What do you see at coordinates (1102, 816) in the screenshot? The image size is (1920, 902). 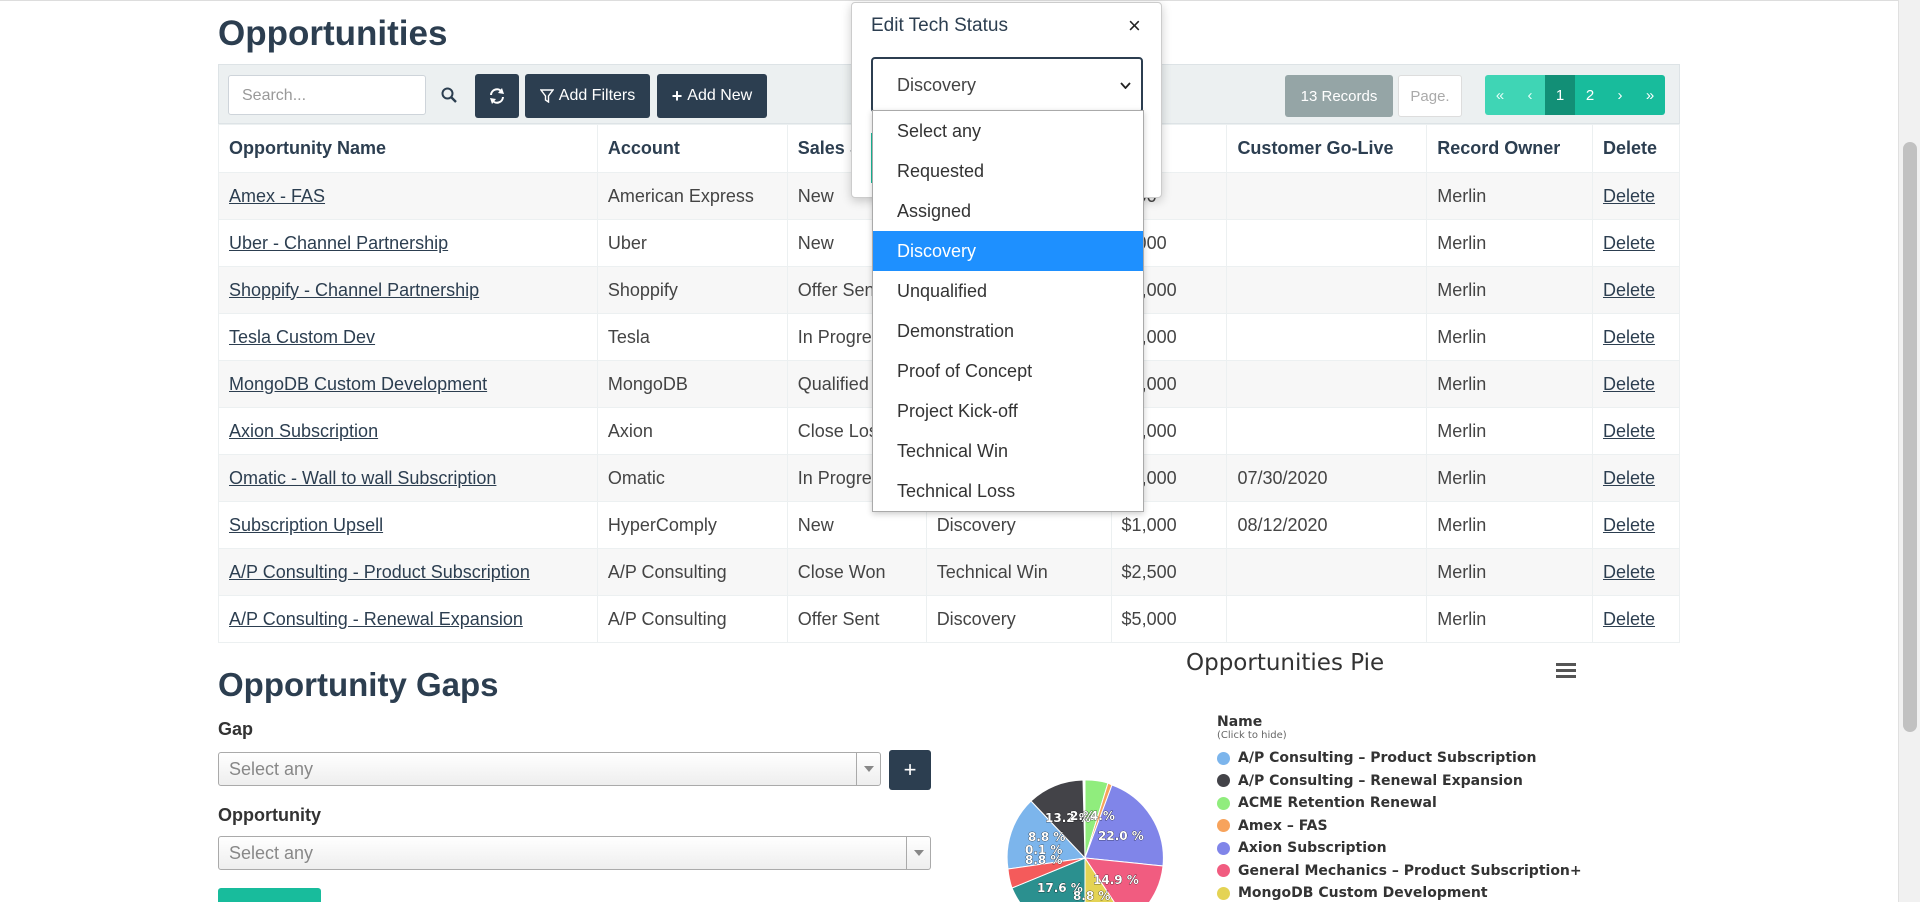 I see `pie-label: 4.%` at bounding box center [1102, 816].